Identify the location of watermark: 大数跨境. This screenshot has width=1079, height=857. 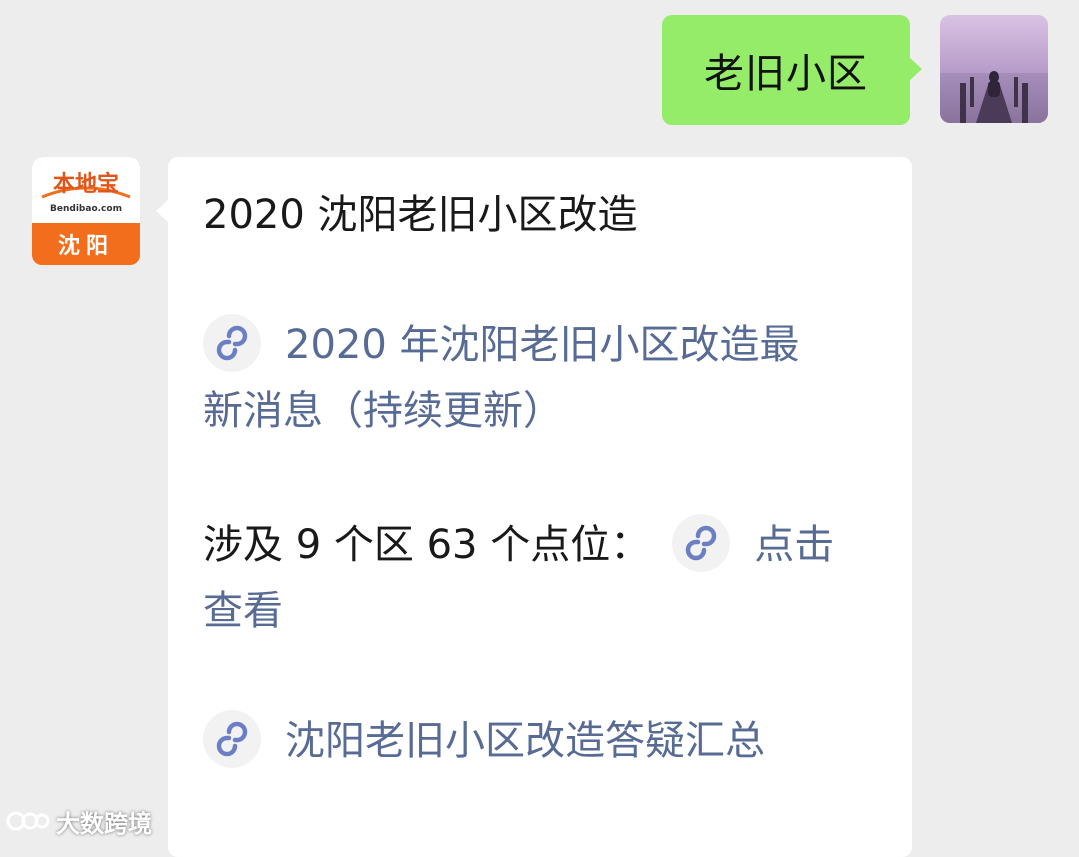
(79, 821).